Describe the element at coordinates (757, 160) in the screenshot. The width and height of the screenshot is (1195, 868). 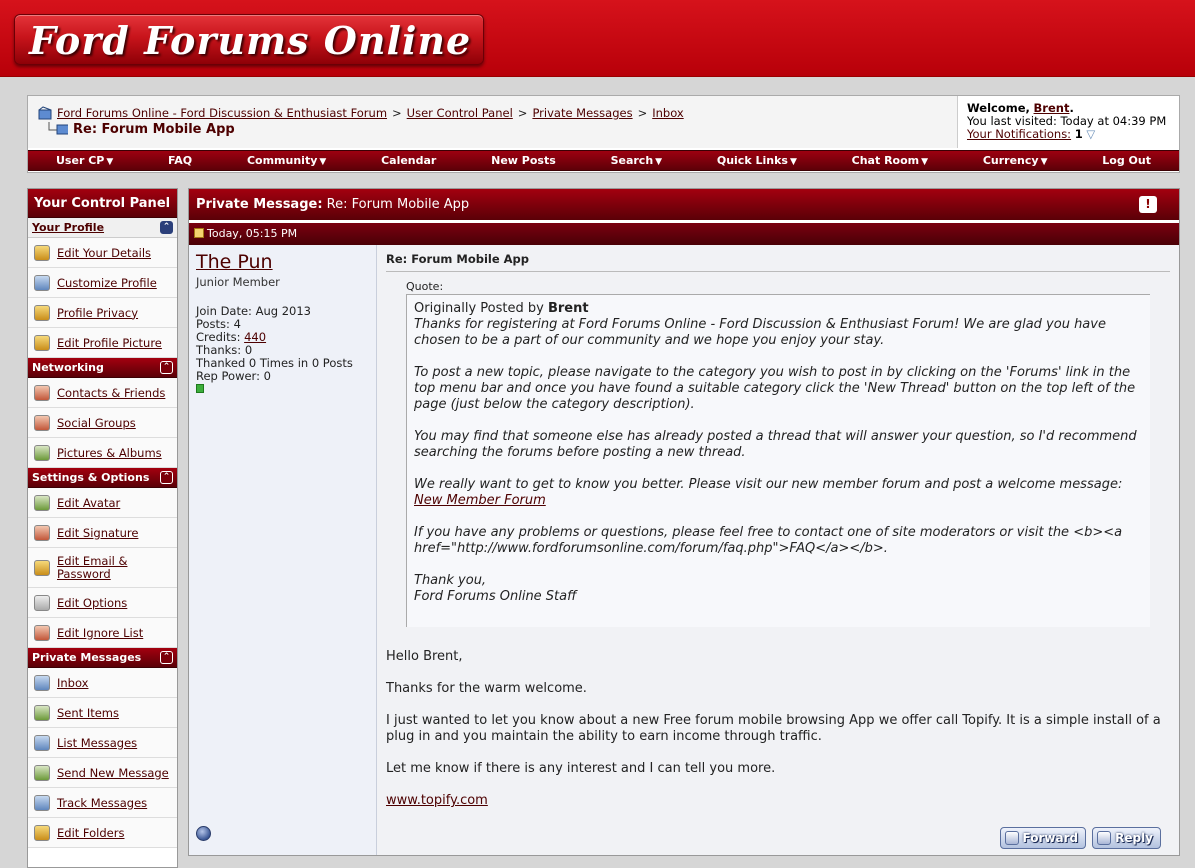
I see `nav-quick-links: Quick Links ▼` at that location.